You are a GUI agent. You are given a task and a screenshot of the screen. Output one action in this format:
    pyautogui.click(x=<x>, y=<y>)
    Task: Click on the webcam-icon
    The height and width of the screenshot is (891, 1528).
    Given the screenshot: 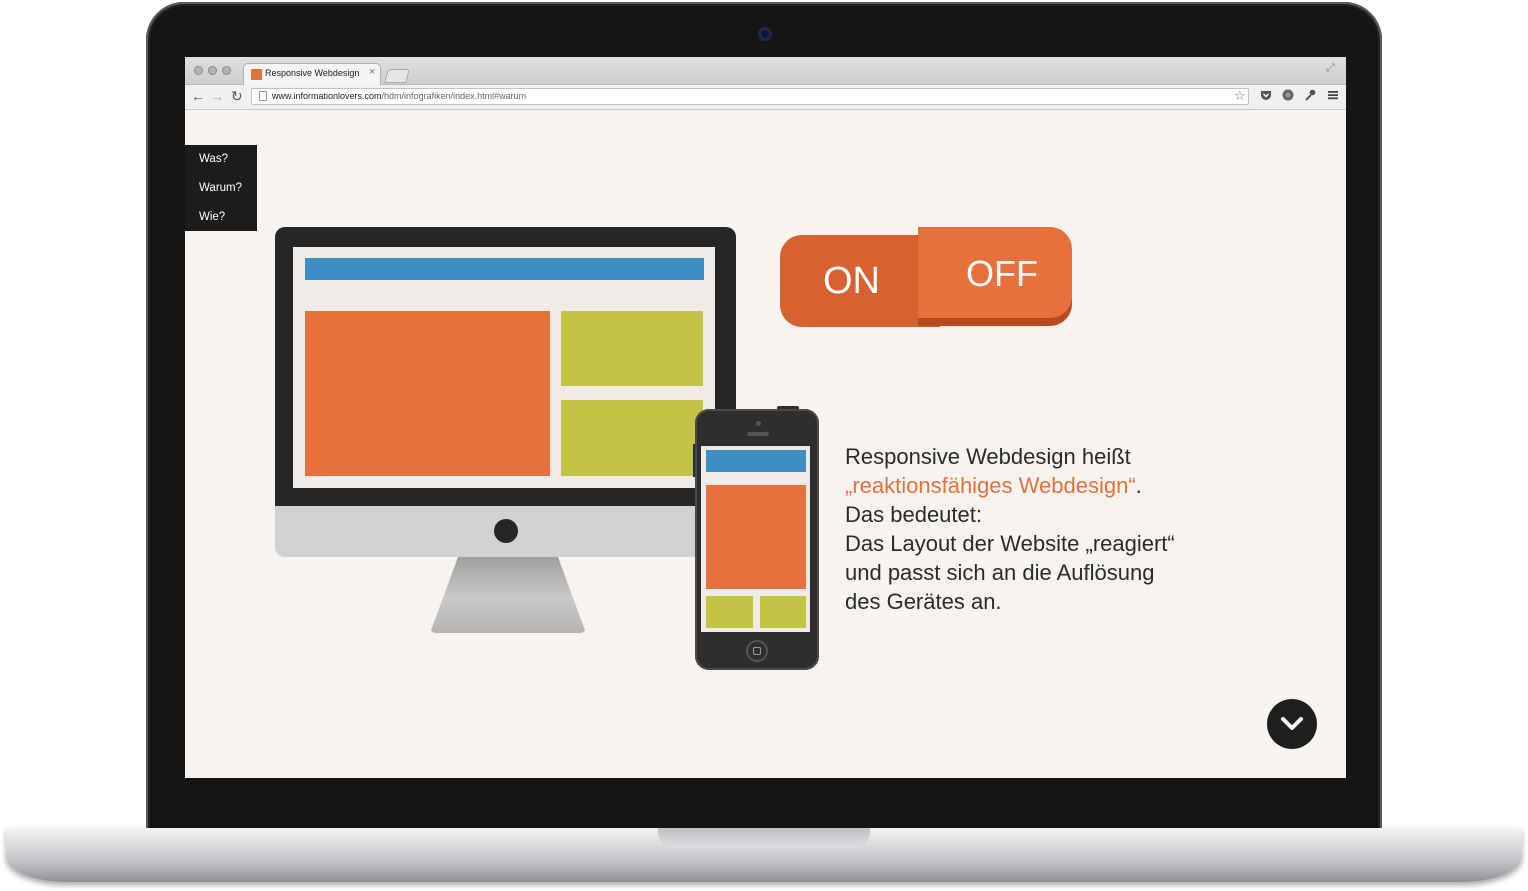 What is the action you would take?
    pyautogui.click(x=765, y=34)
    